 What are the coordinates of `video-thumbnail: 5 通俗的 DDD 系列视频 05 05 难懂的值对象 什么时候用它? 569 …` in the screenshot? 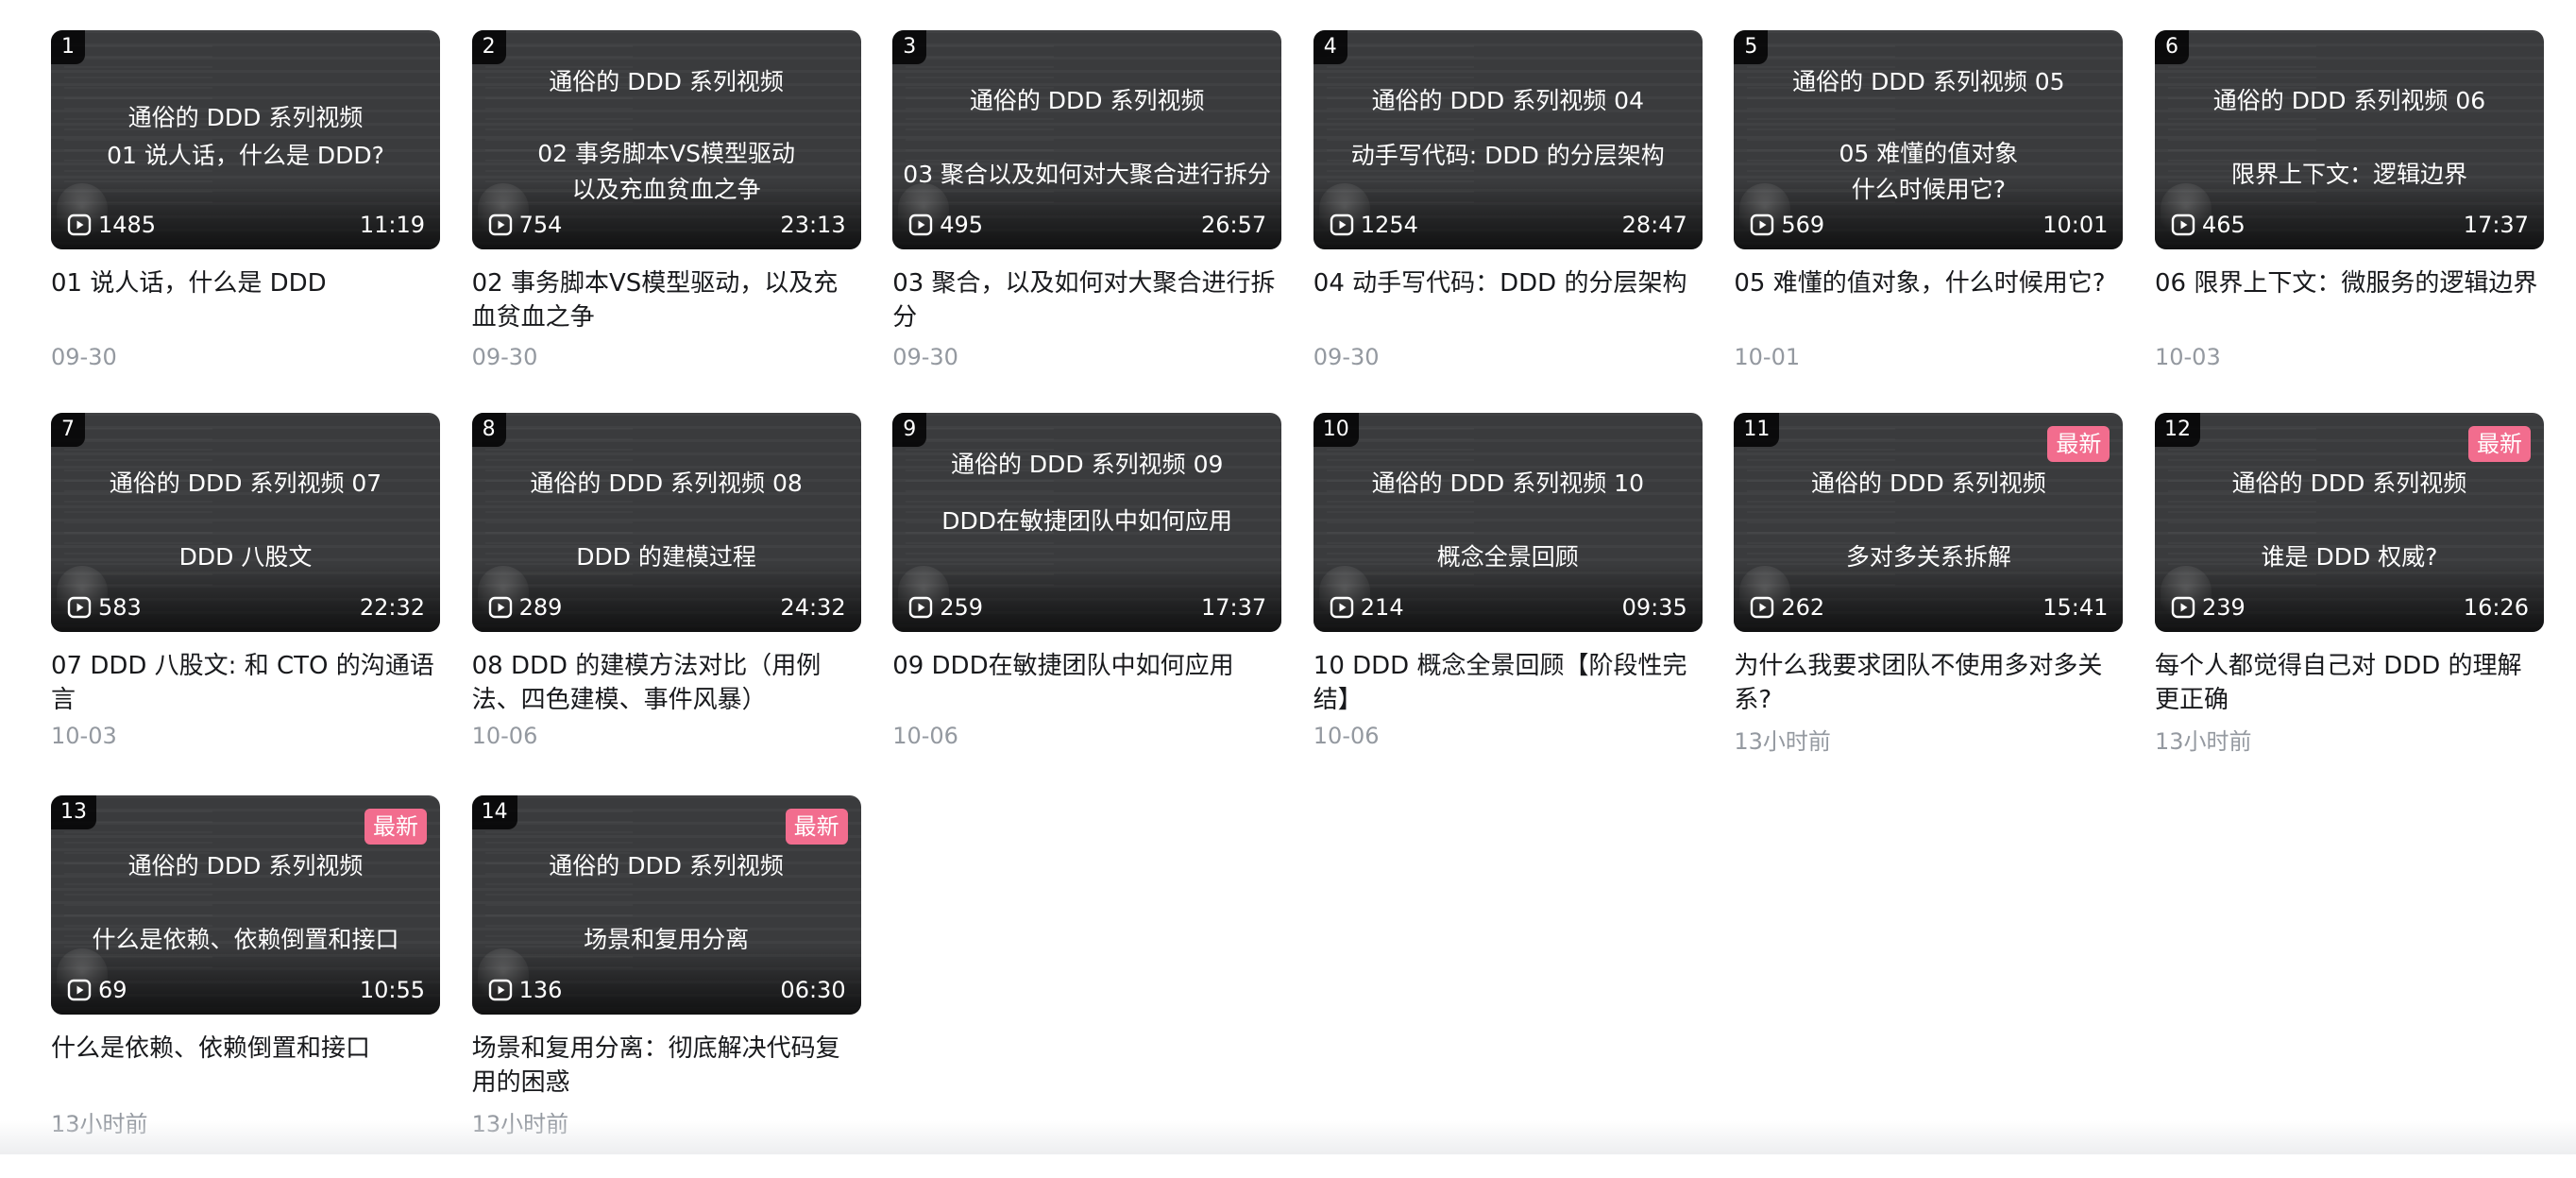 It's located at (1929, 139).